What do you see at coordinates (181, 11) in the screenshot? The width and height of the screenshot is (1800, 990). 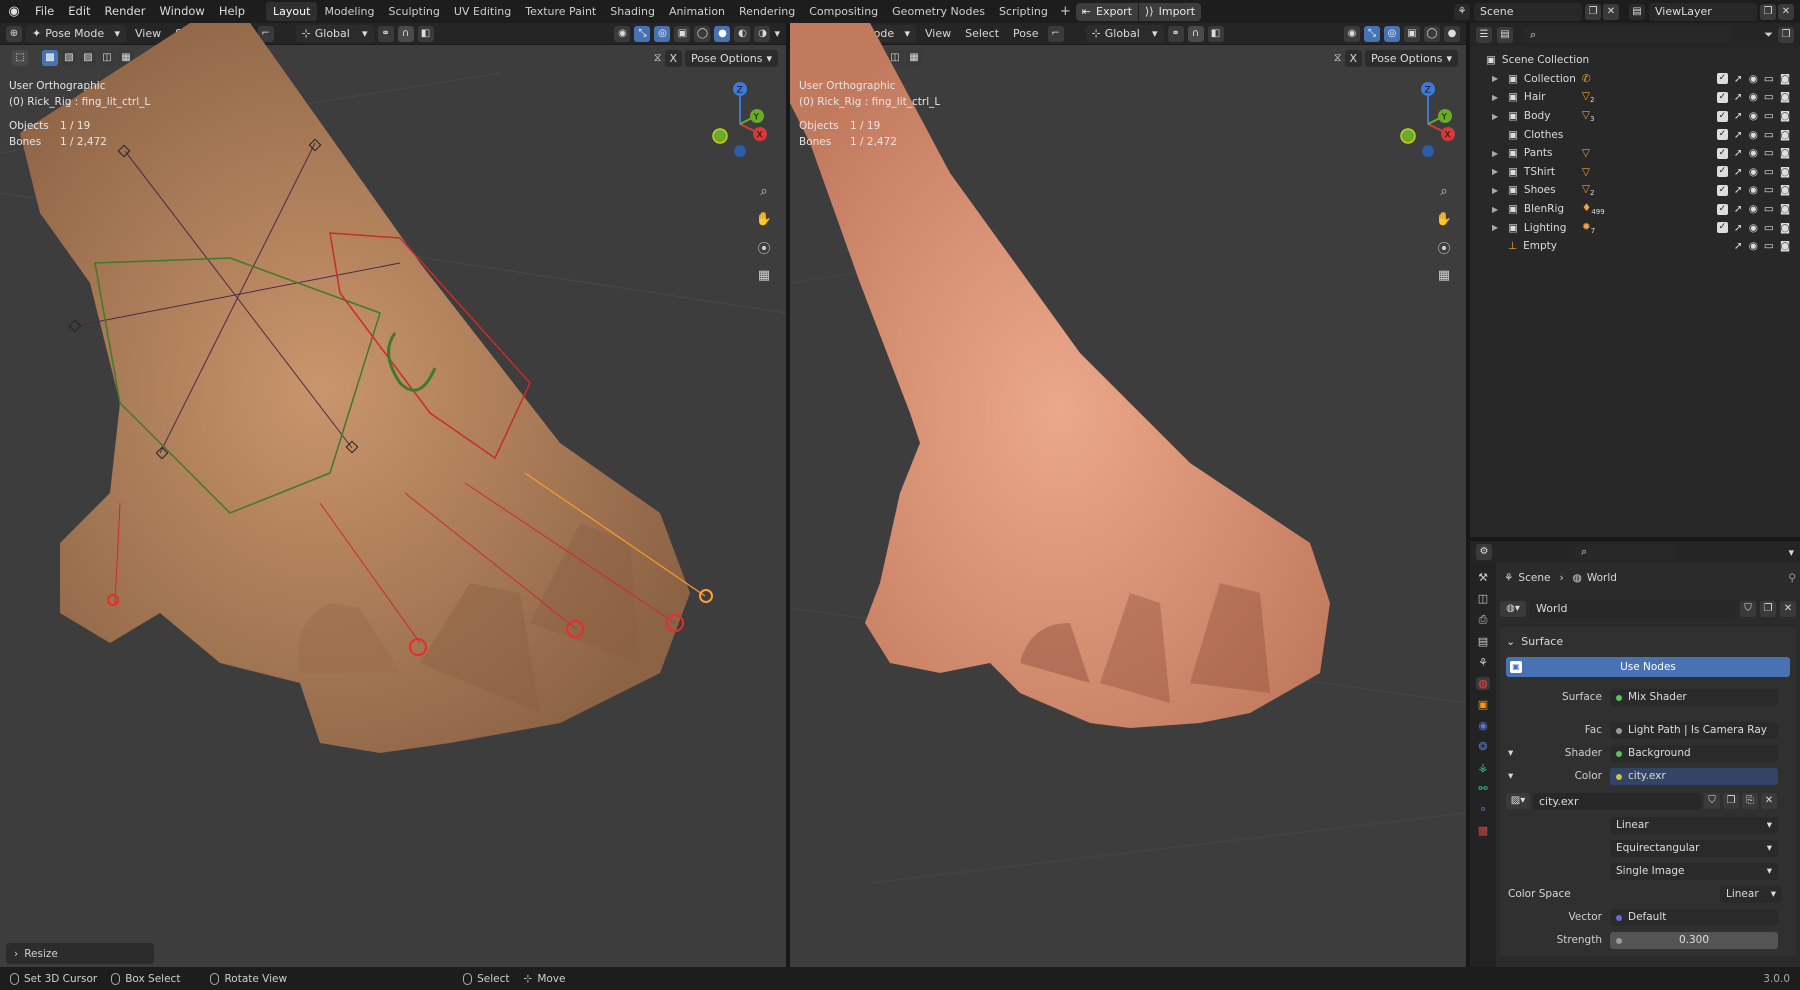 I see `menu-window: Window` at bounding box center [181, 11].